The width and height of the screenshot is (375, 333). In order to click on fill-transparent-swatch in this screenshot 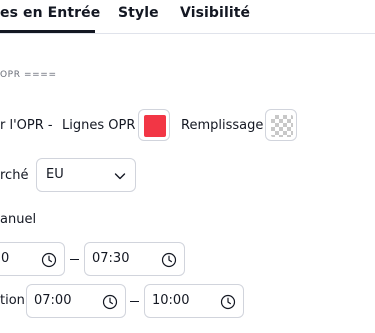, I will do `click(282, 126)`.